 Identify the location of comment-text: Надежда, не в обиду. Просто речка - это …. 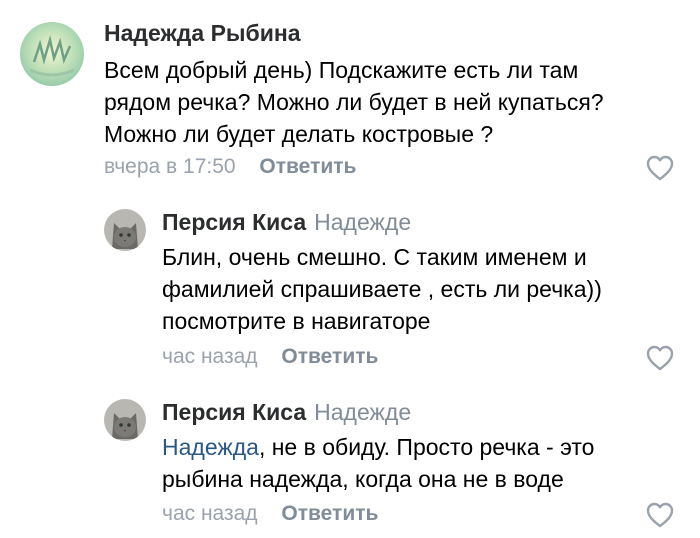
(378, 463).